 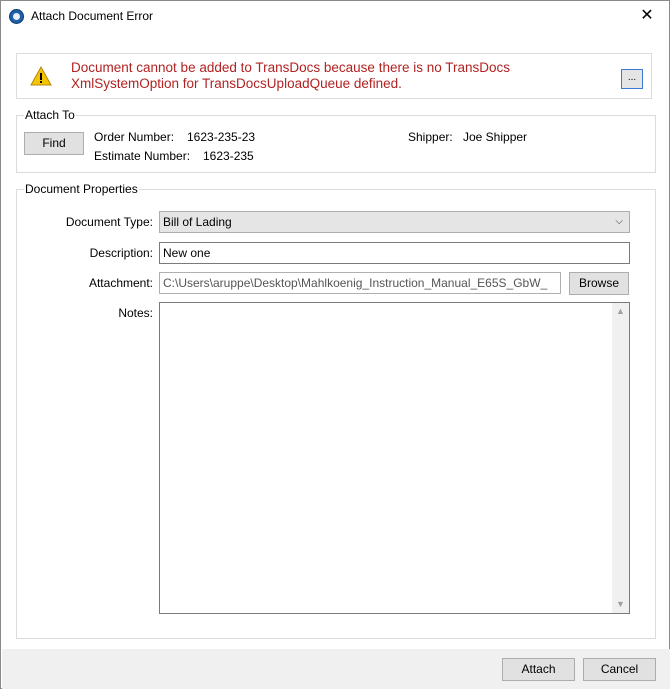 What do you see at coordinates (54, 143) in the screenshot?
I see `find-button: Find` at bounding box center [54, 143].